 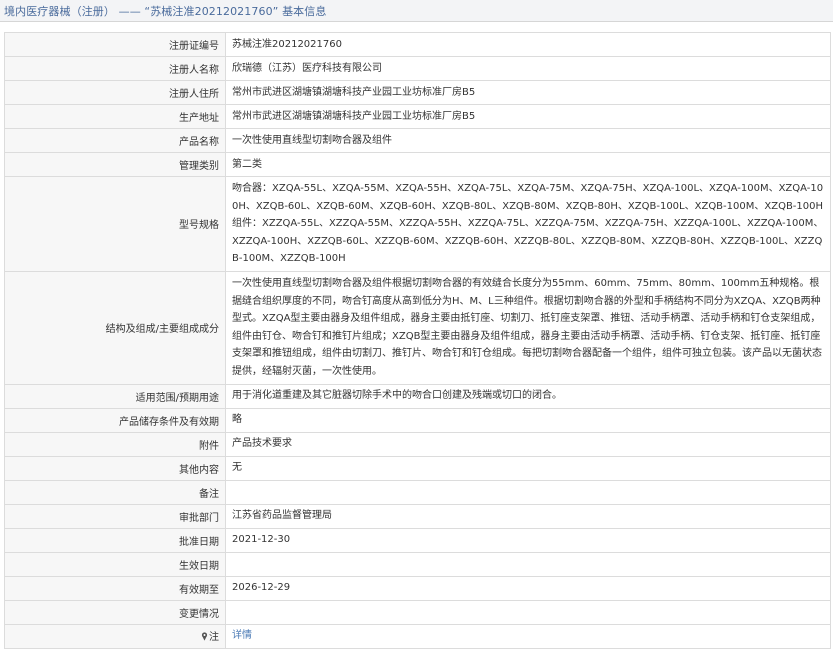 I want to click on row-label-storage-validity: 产品储存条件及有效期, so click(x=115, y=420).